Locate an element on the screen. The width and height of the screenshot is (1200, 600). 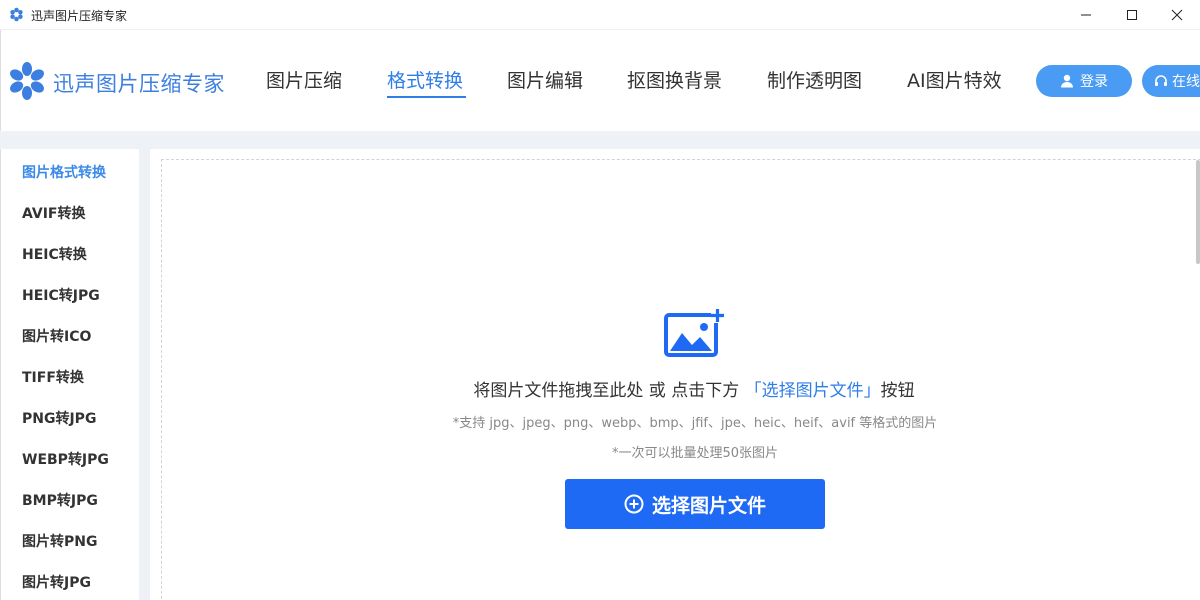
logo-icon is located at coordinates (27, 81).